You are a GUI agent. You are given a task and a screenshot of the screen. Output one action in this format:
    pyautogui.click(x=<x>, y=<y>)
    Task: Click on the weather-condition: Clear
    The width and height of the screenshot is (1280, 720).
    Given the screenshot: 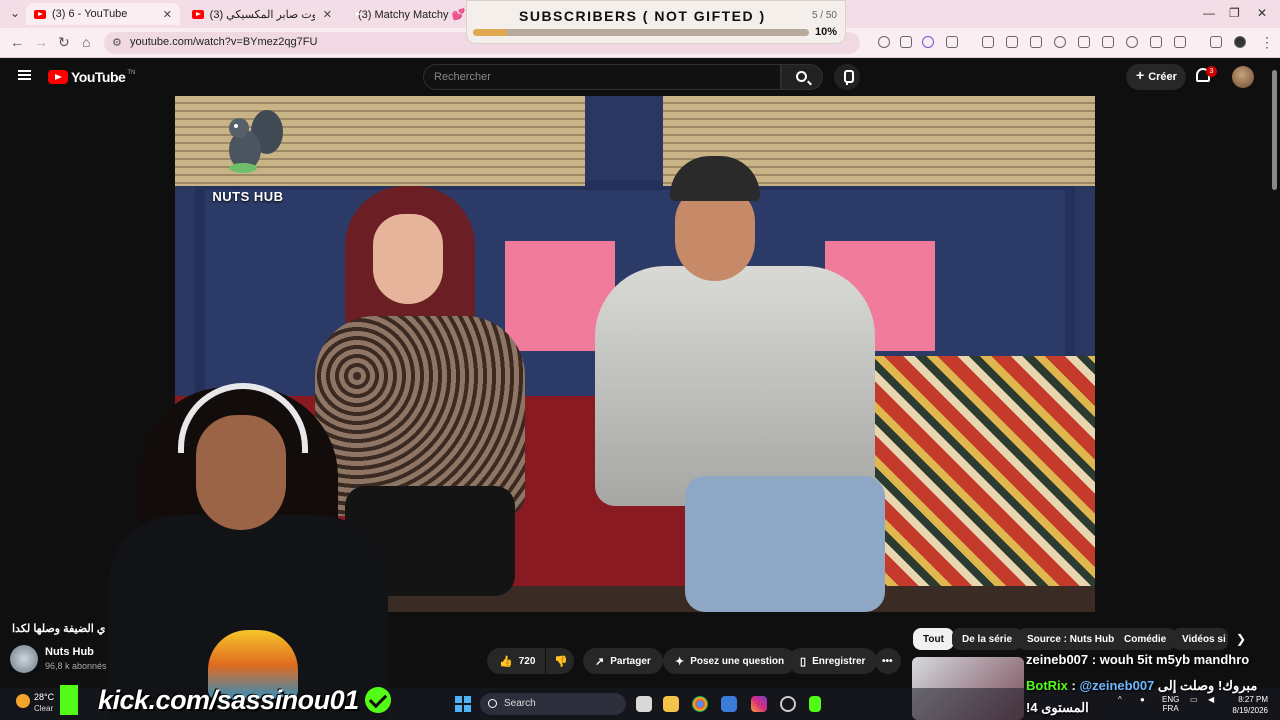 What is the action you would take?
    pyautogui.click(x=44, y=708)
    